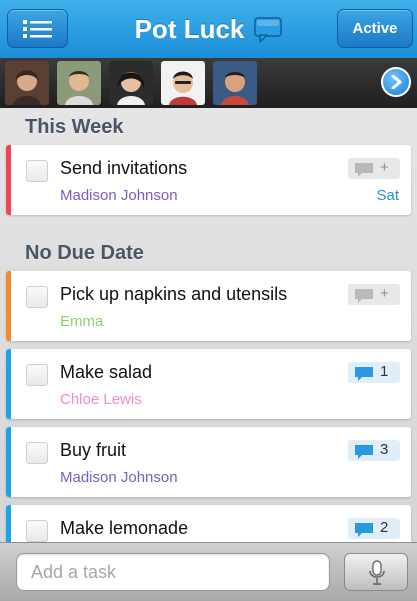 The height and width of the screenshot is (601, 417). I want to click on task-title: Pick up napkins and utensils, so click(174, 294).